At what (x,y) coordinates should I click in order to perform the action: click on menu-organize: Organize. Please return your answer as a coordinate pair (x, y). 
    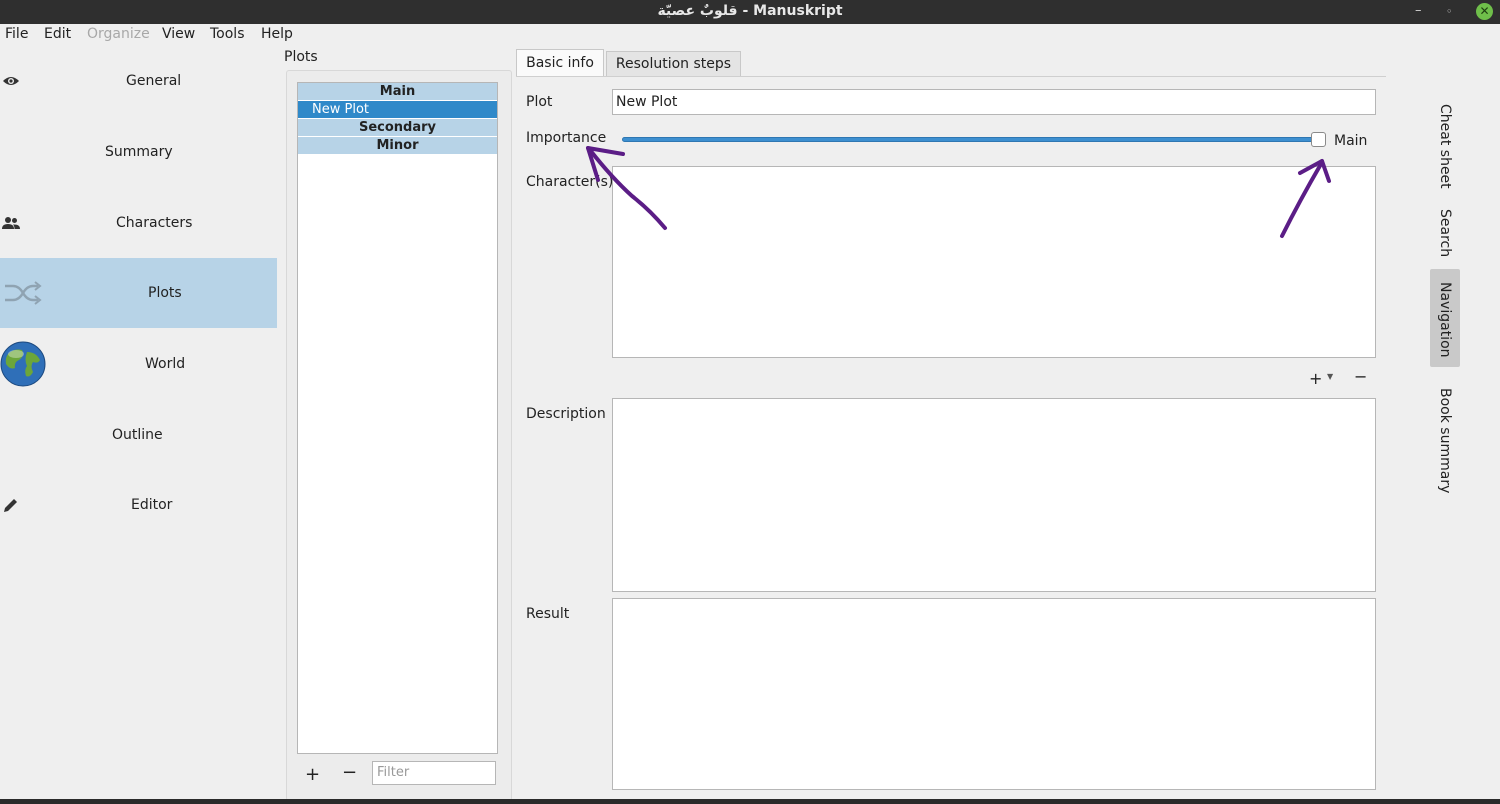
    Looking at the image, I should click on (118, 34).